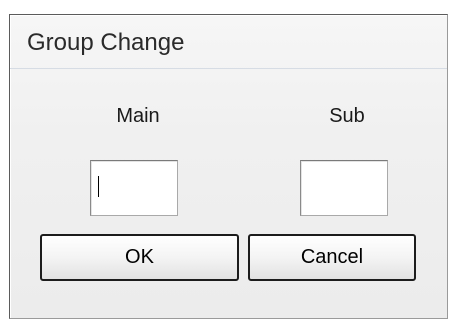 Image resolution: width=452 pixels, height=323 pixels. What do you see at coordinates (106, 42) in the screenshot?
I see `dialog-title: Group Change` at bounding box center [106, 42].